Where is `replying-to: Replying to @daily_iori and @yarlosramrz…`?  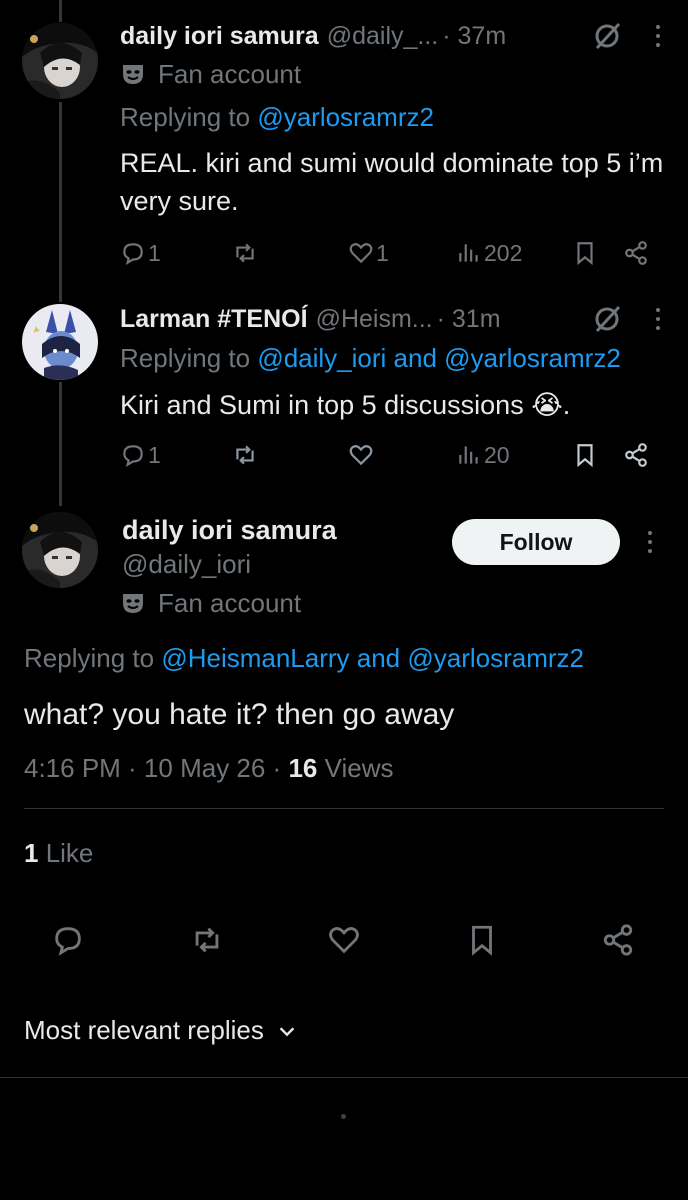 replying-to: Replying to @daily_iori and @yarlosramrz… is located at coordinates (370, 358).